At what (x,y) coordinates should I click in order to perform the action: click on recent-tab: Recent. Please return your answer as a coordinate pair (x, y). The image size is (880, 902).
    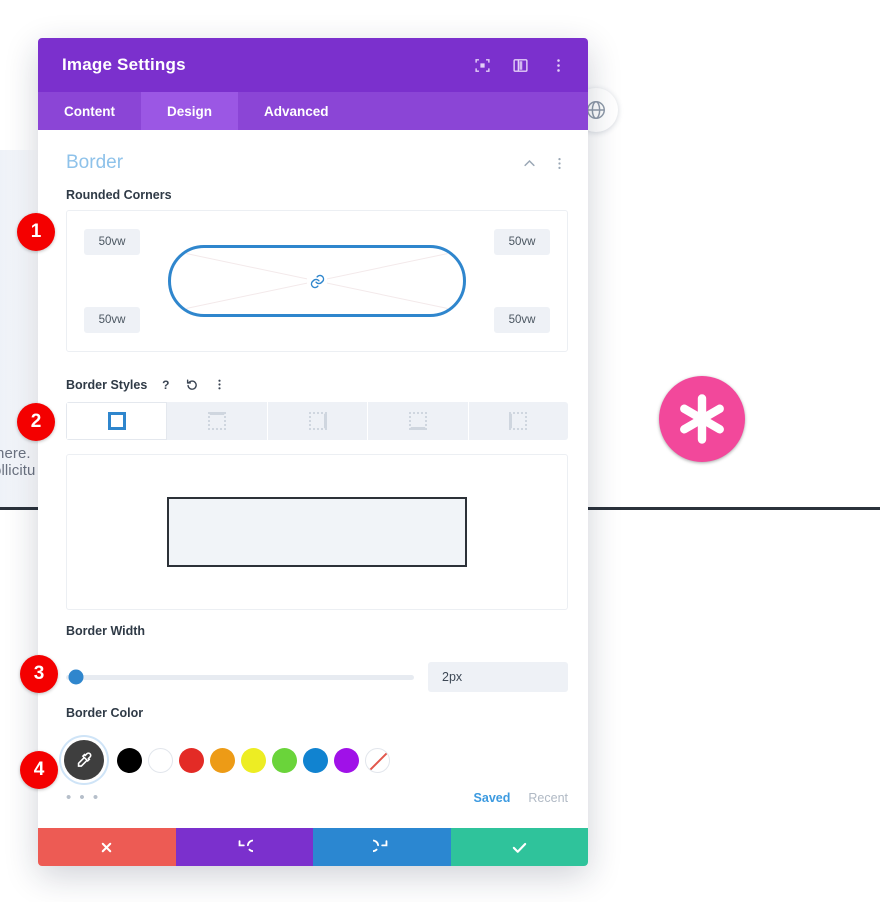
    Looking at the image, I should click on (548, 798).